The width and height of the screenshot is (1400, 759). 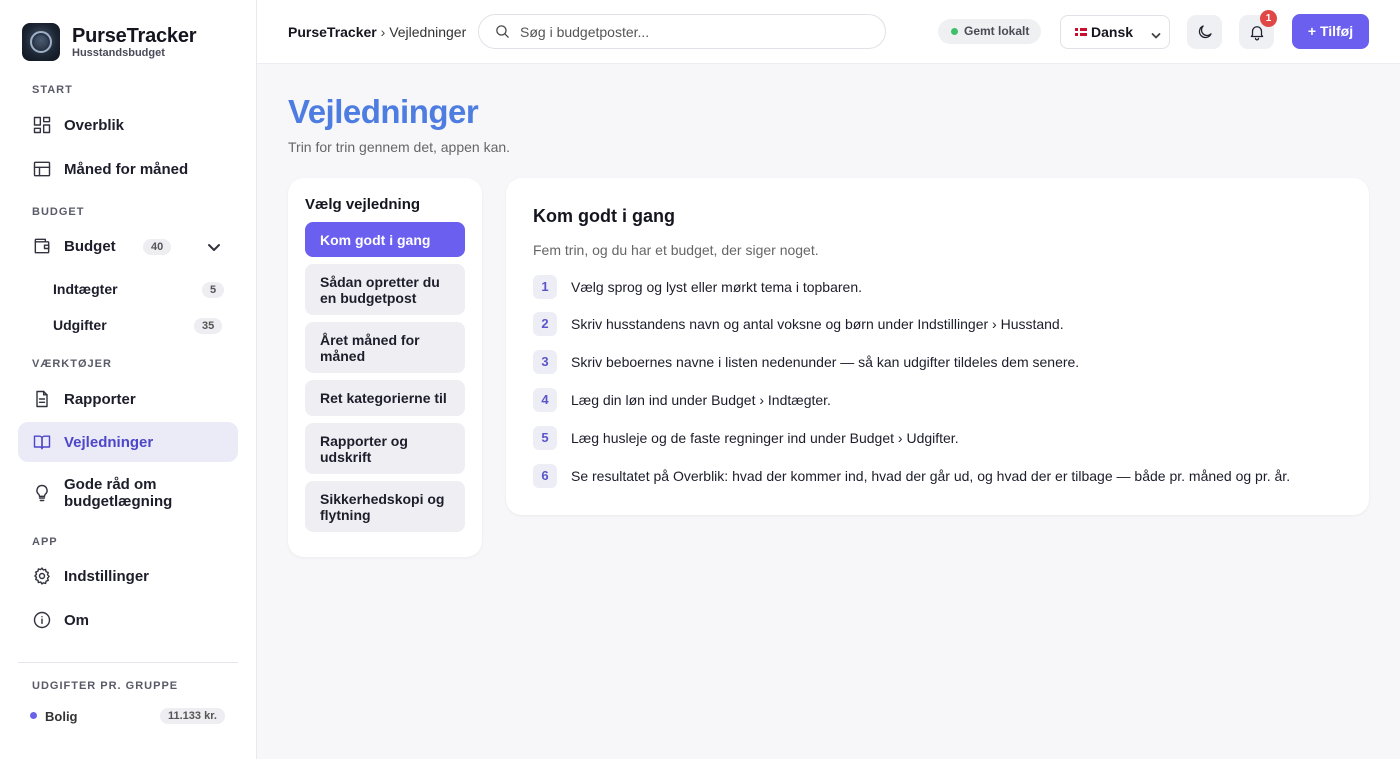 I want to click on page-title: Vejledninger, so click(x=383, y=111).